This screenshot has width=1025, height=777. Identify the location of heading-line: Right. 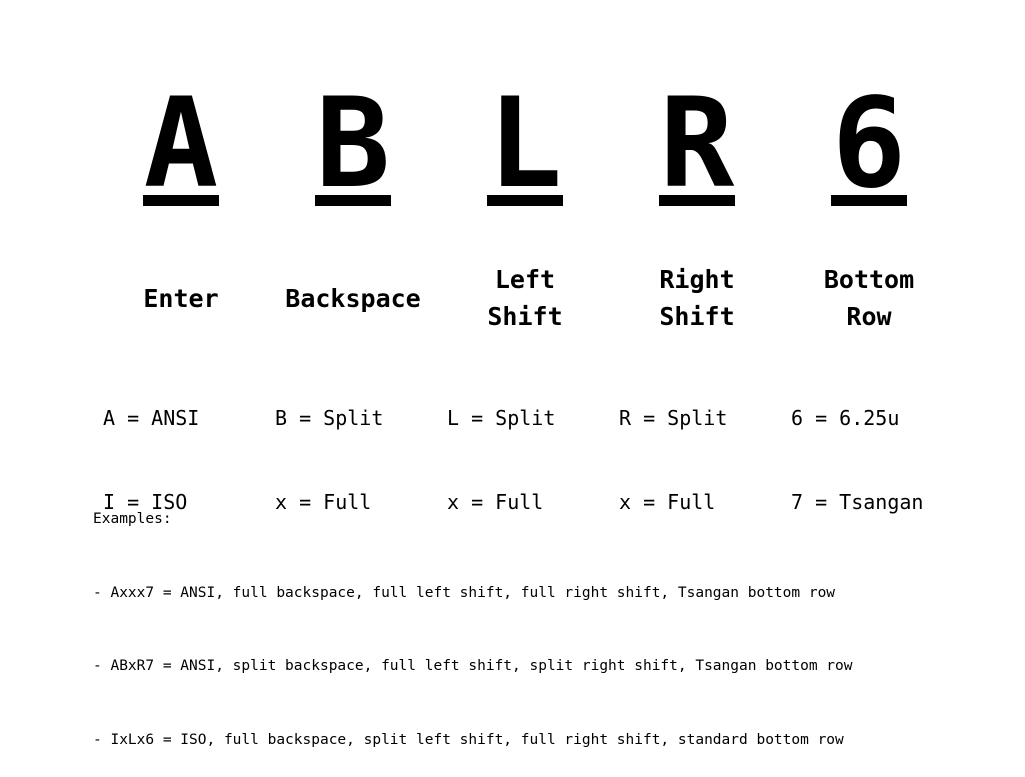
(697, 279).